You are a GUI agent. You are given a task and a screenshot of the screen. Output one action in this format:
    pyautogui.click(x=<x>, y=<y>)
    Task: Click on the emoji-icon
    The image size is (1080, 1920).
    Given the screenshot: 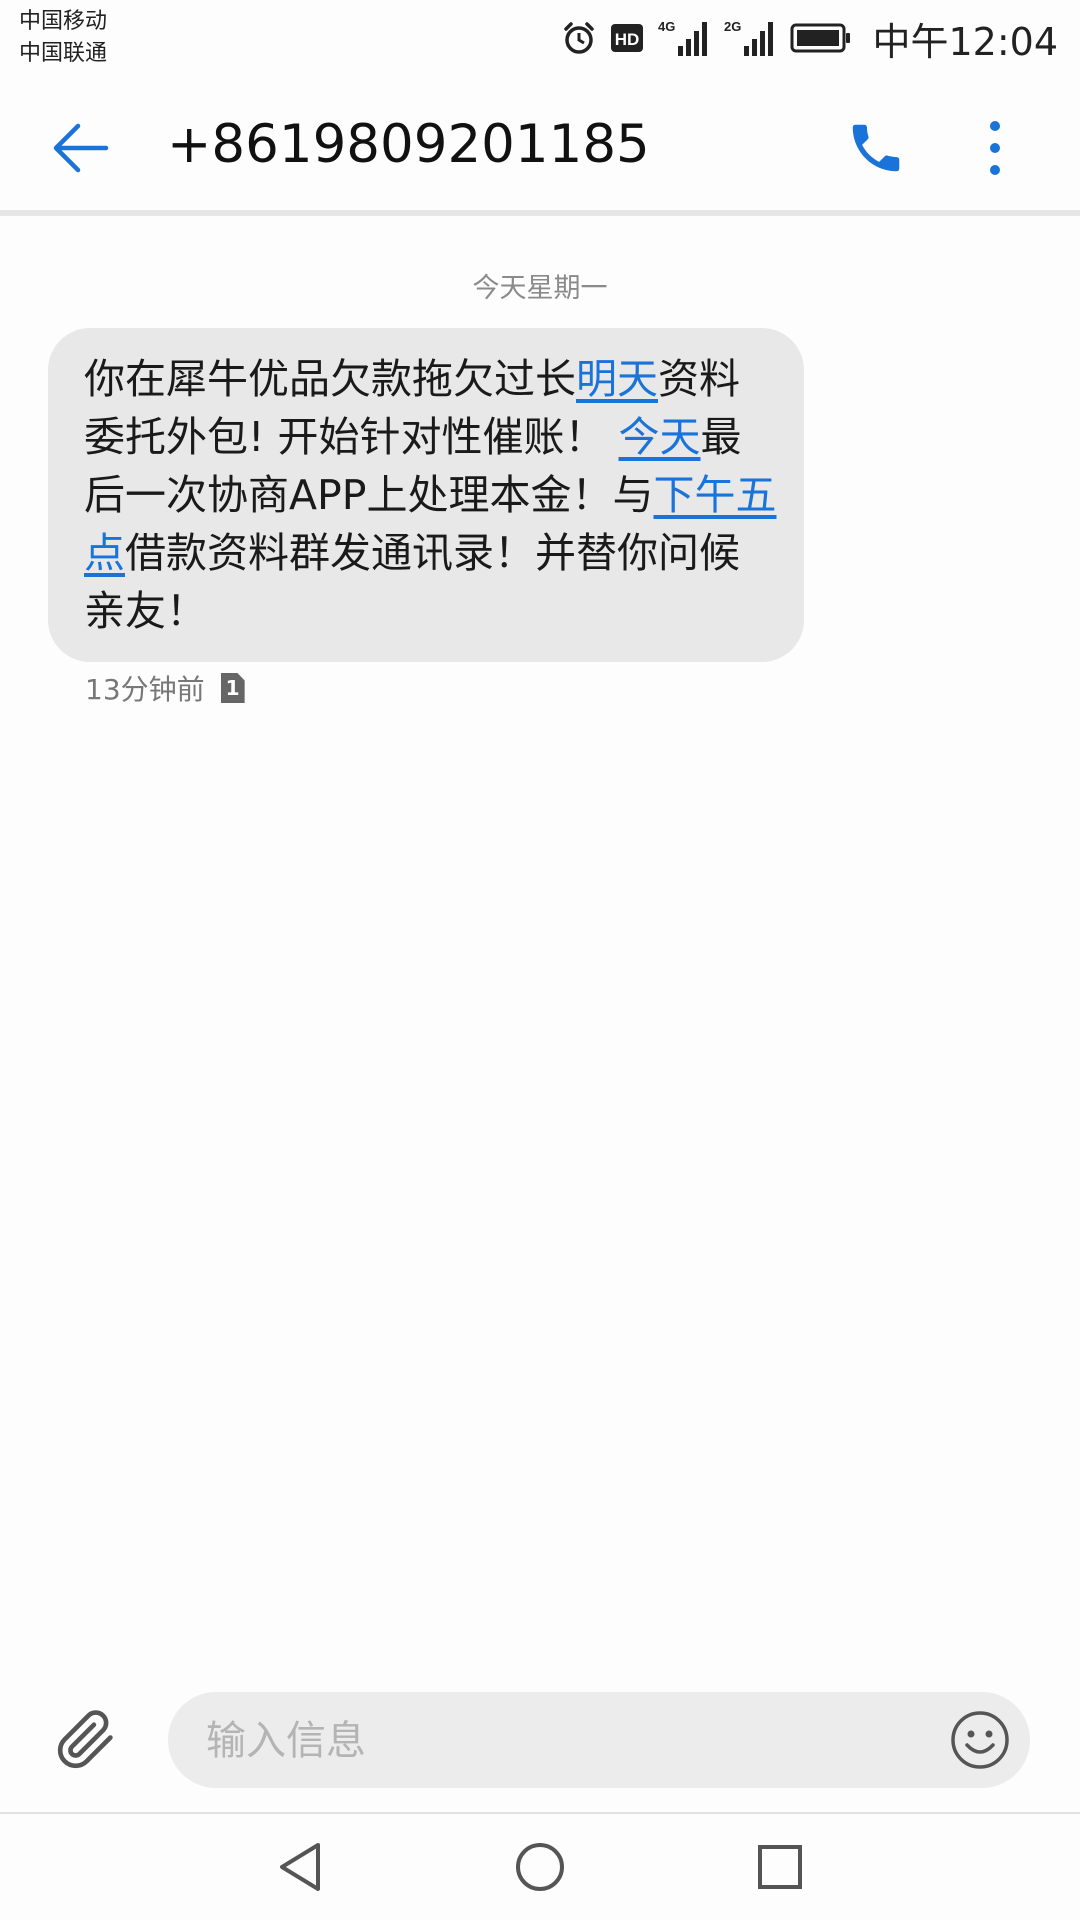 What is the action you would take?
    pyautogui.click(x=980, y=1740)
    